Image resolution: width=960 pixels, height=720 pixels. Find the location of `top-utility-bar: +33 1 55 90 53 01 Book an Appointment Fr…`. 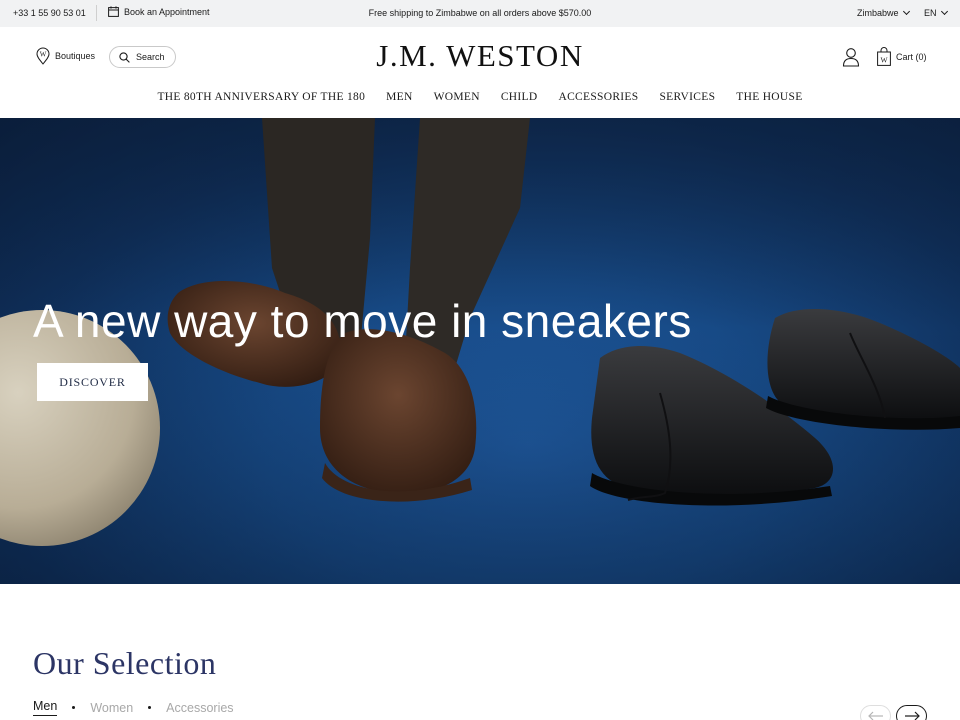

top-utility-bar: +33 1 55 90 53 01 Book an Appointment Fr… is located at coordinates (480, 13).